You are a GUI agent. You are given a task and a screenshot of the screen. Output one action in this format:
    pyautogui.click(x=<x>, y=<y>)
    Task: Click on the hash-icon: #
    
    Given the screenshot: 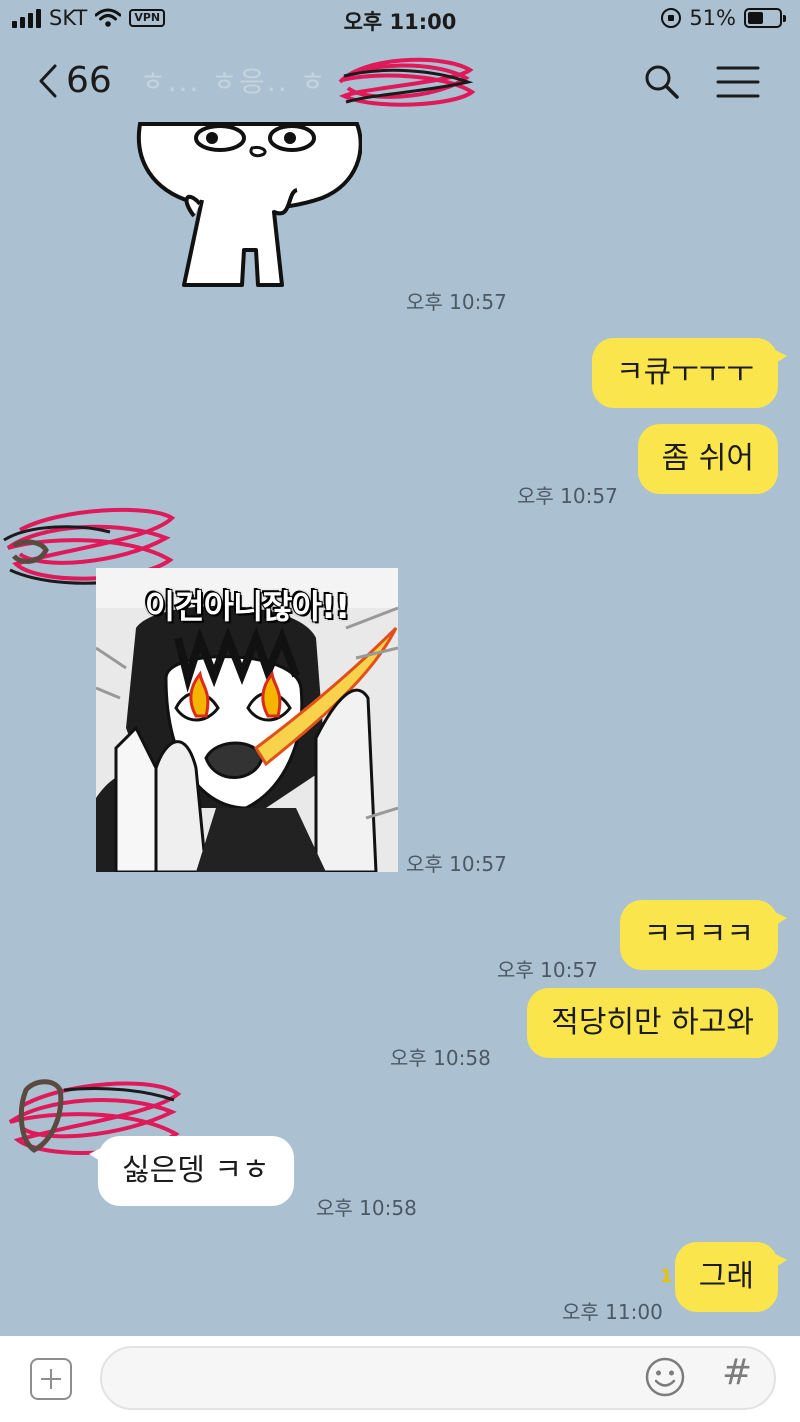 What is the action you would take?
    pyautogui.click(x=737, y=1372)
    